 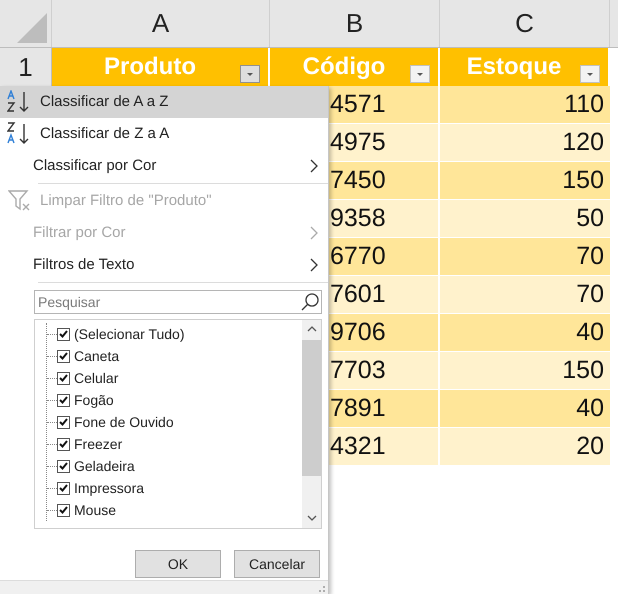 I want to click on cancel-button: Cancelar, so click(x=277, y=564).